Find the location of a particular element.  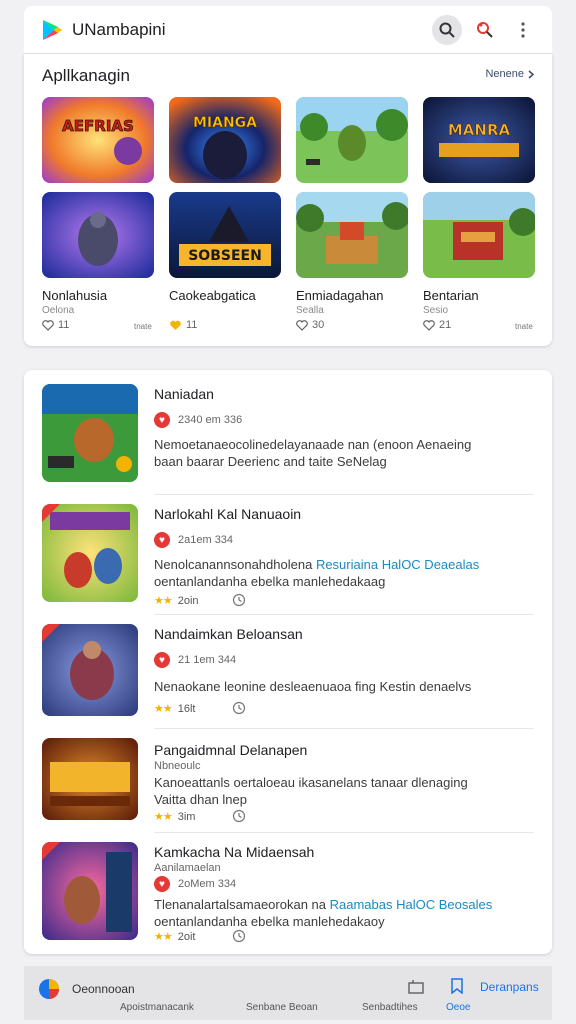

mic-search-icon is located at coordinates (485, 29).